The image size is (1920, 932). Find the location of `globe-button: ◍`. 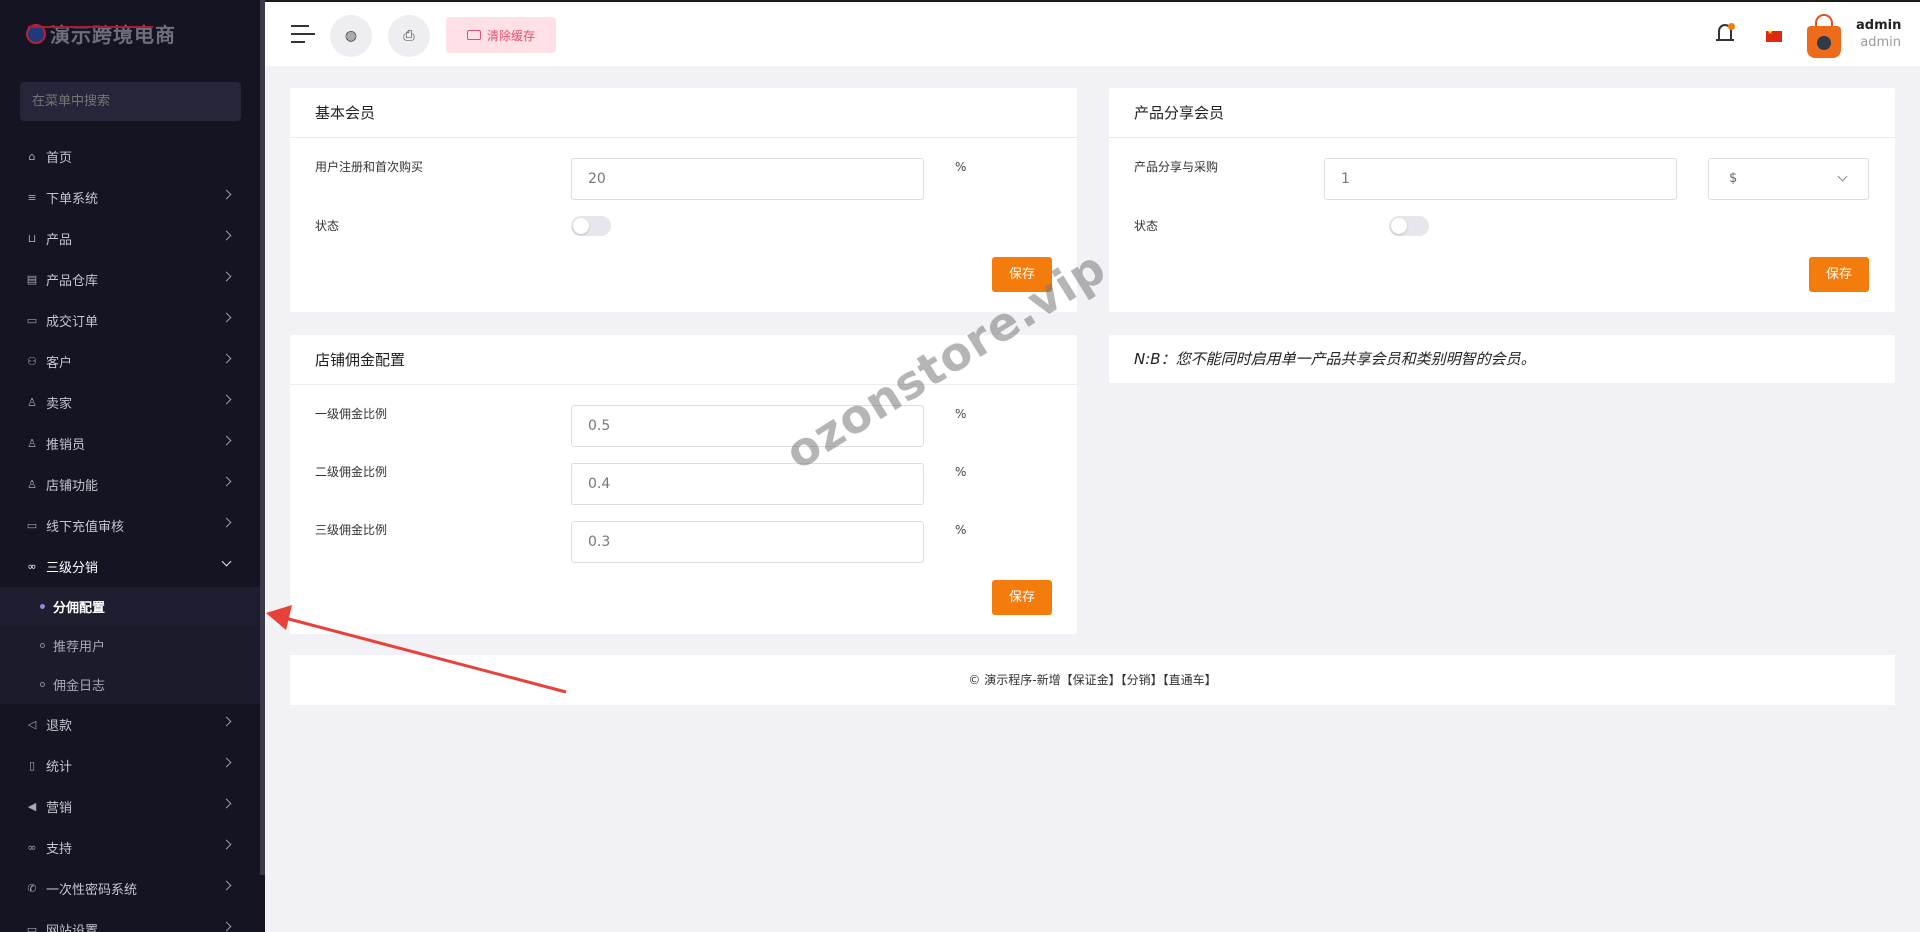

globe-button: ◍ is located at coordinates (351, 36).